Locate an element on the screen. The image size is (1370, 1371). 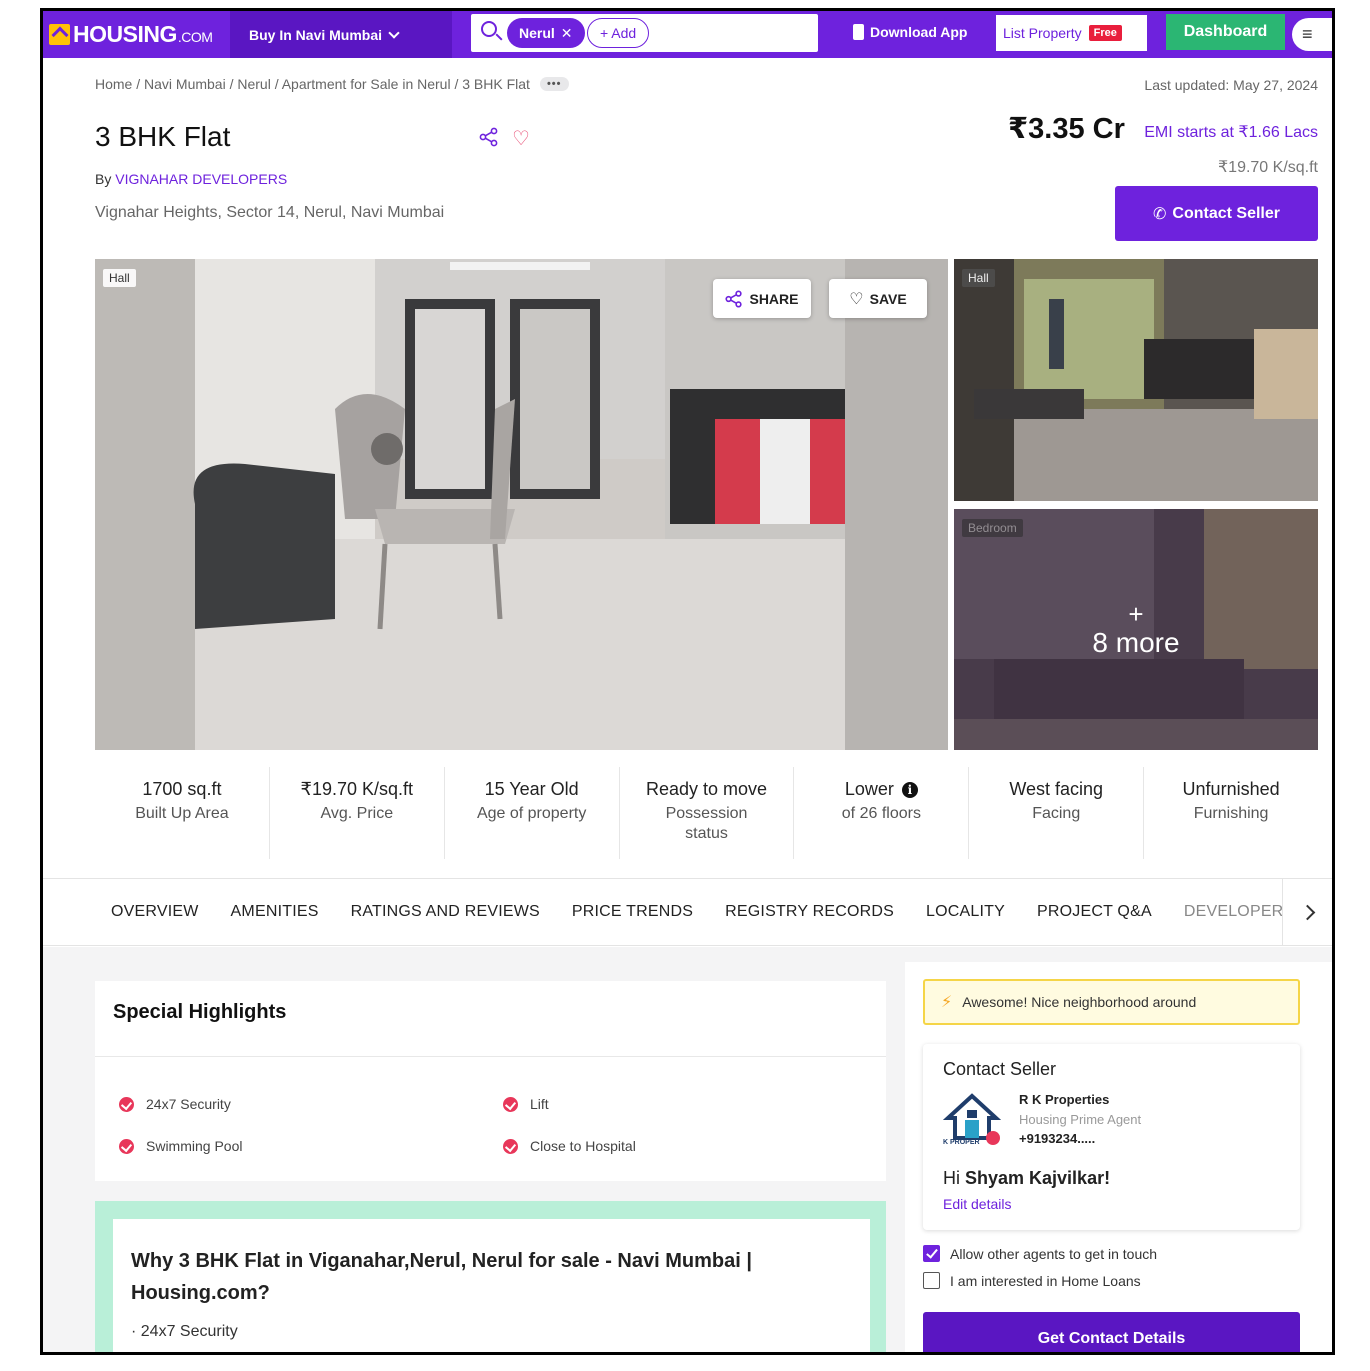
chevron-down-icon is located at coordinates (394, 32).